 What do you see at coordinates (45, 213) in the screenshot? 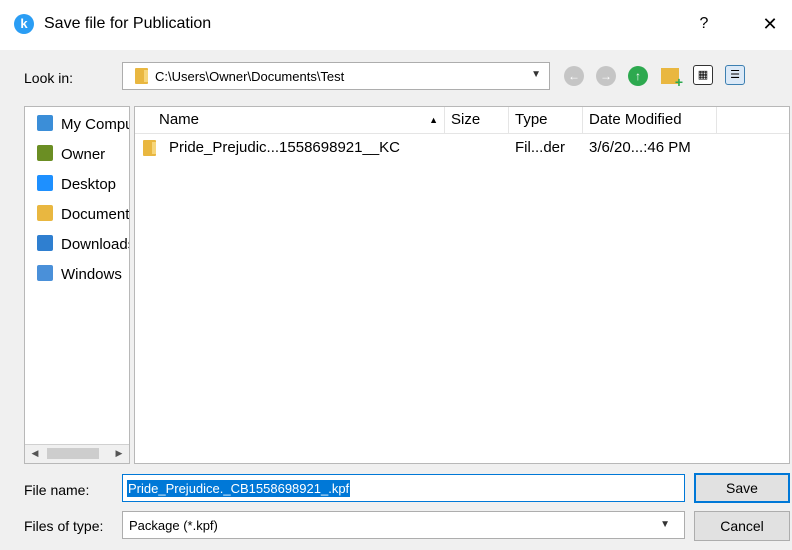
I see `documents-icon` at bounding box center [45, 213].